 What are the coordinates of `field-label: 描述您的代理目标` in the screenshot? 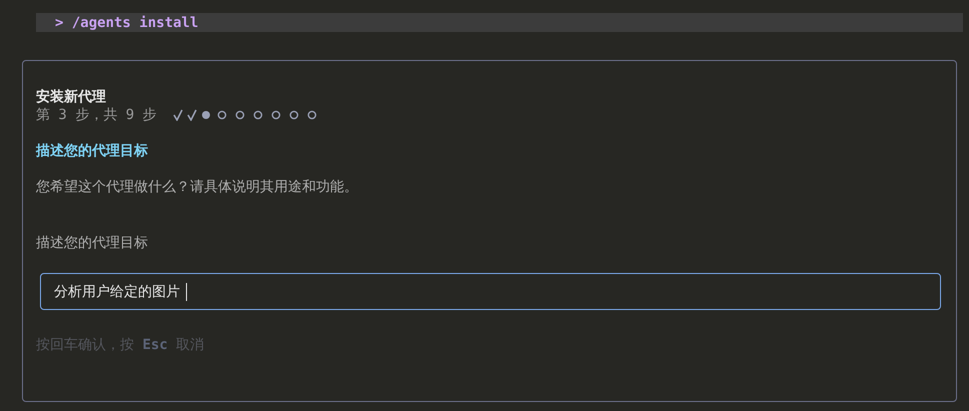 It's located at (92, 243).